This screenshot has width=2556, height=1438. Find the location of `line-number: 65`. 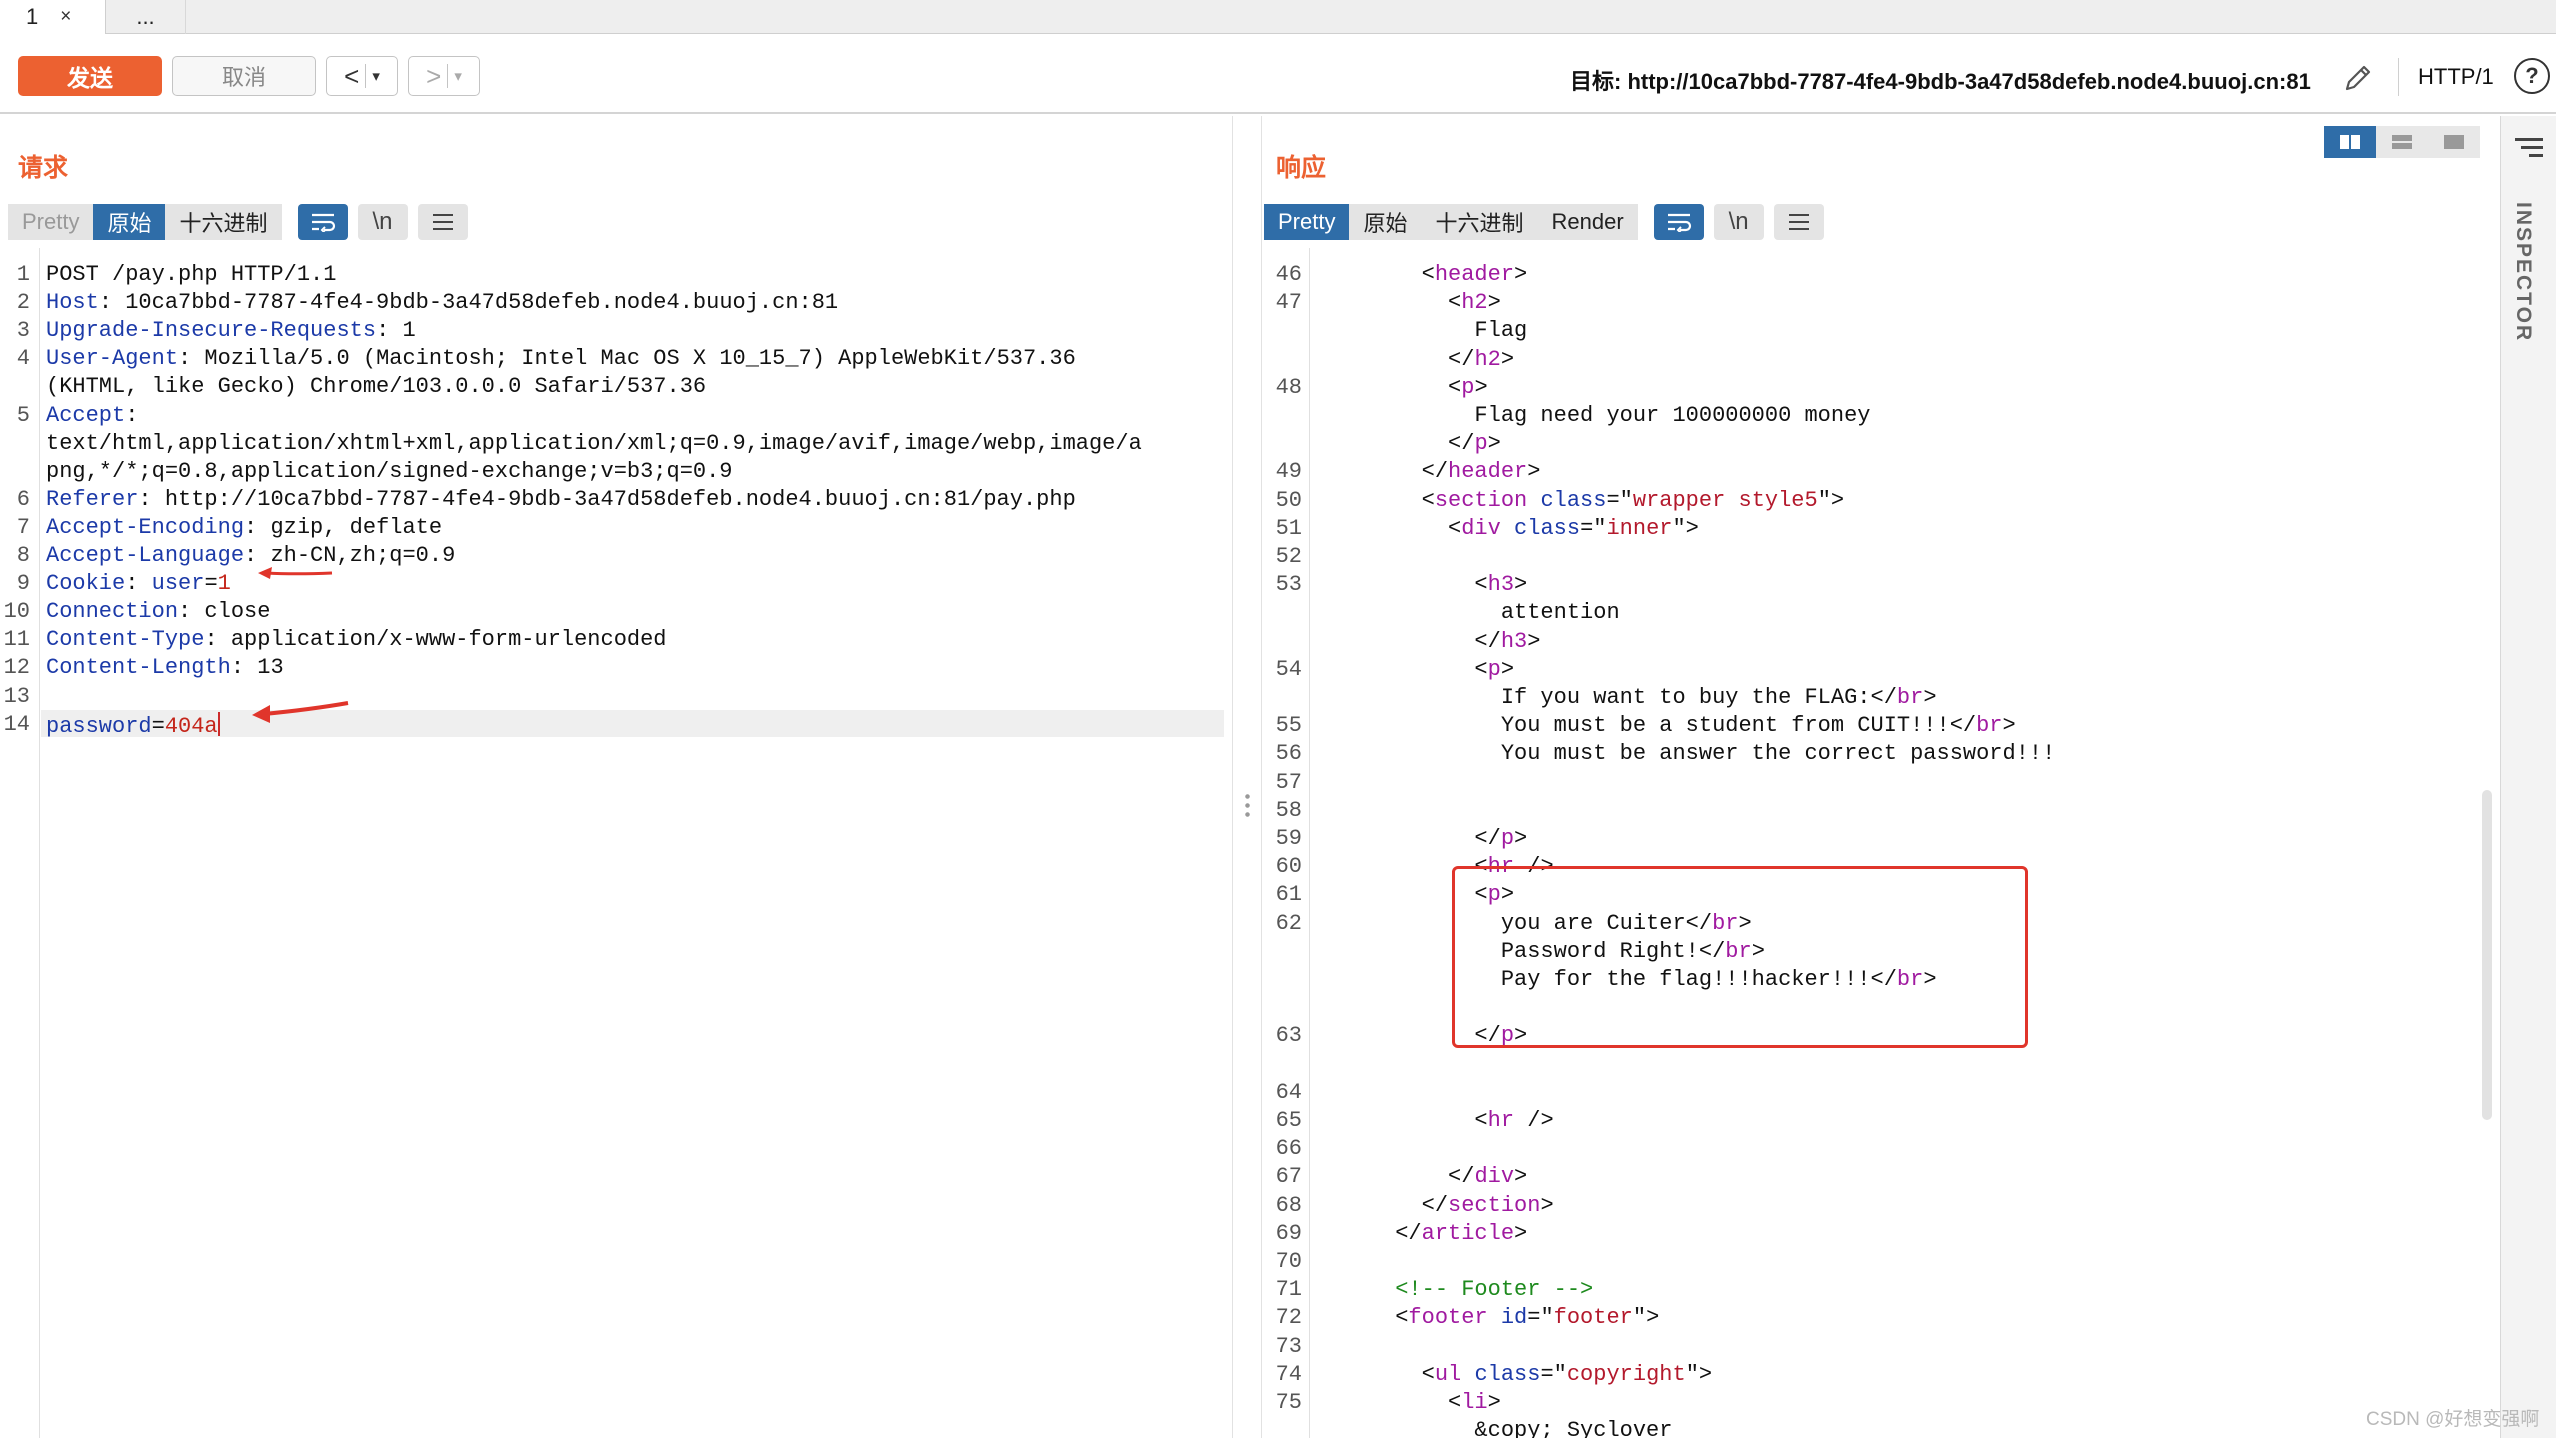

line-number: 65 is located at coordinates (1288, 1120).